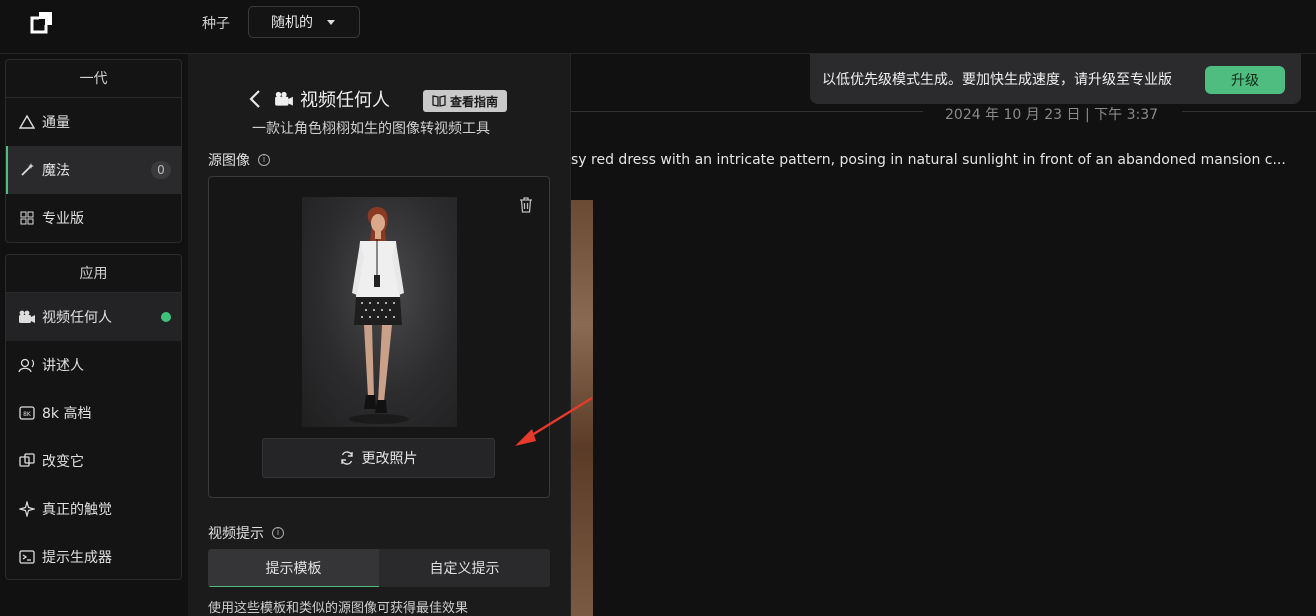 This screenshot has width=1316, height=616. I want to click on logo-icon, so click(42, 22).